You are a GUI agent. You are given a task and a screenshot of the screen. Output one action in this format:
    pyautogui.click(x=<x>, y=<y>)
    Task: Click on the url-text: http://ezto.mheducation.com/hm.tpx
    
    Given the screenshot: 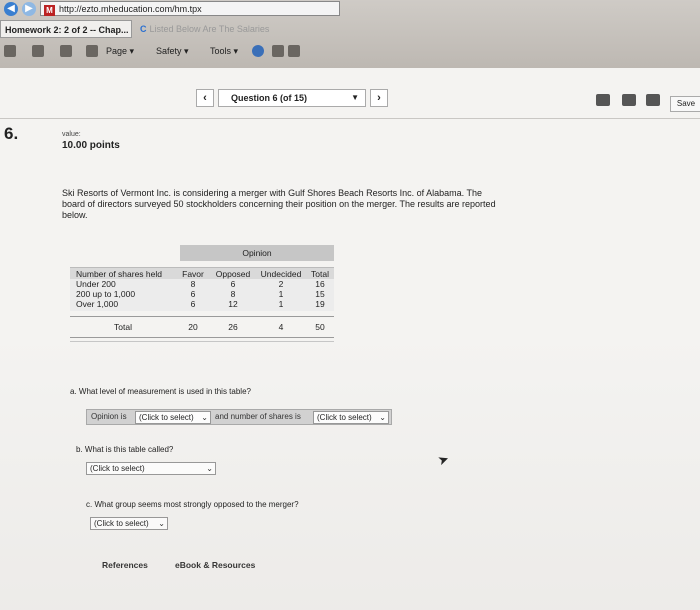 What is the action you would take?
    pyautogui.click(x=130, y=9)
    